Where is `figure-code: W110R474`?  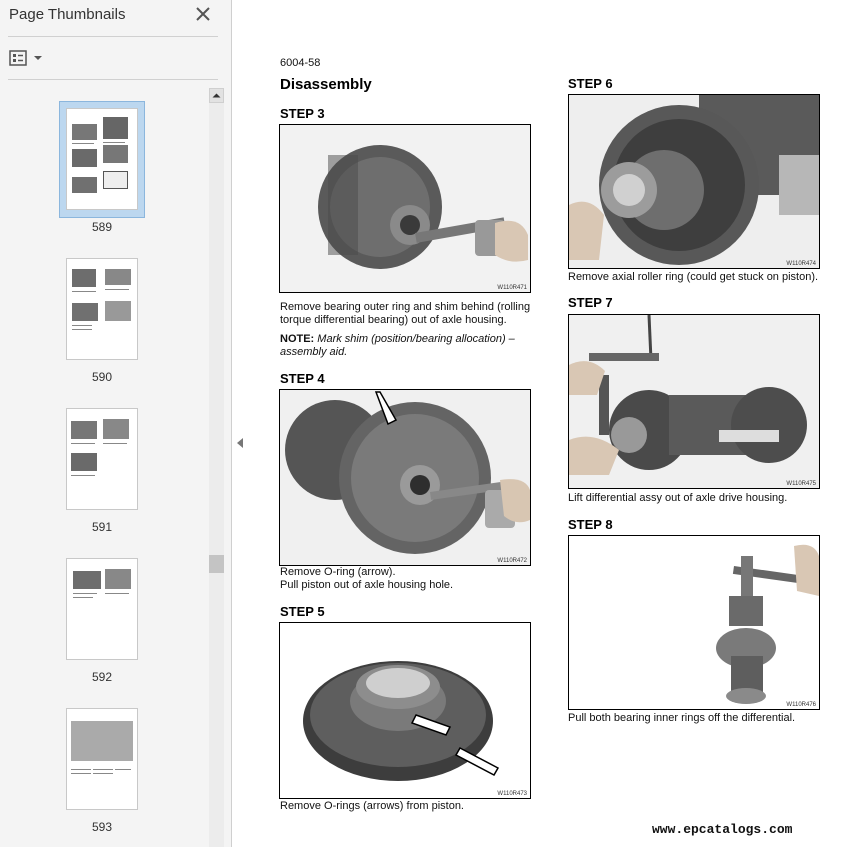 figure-code: W110R474 is located at coordinates (801, 264).